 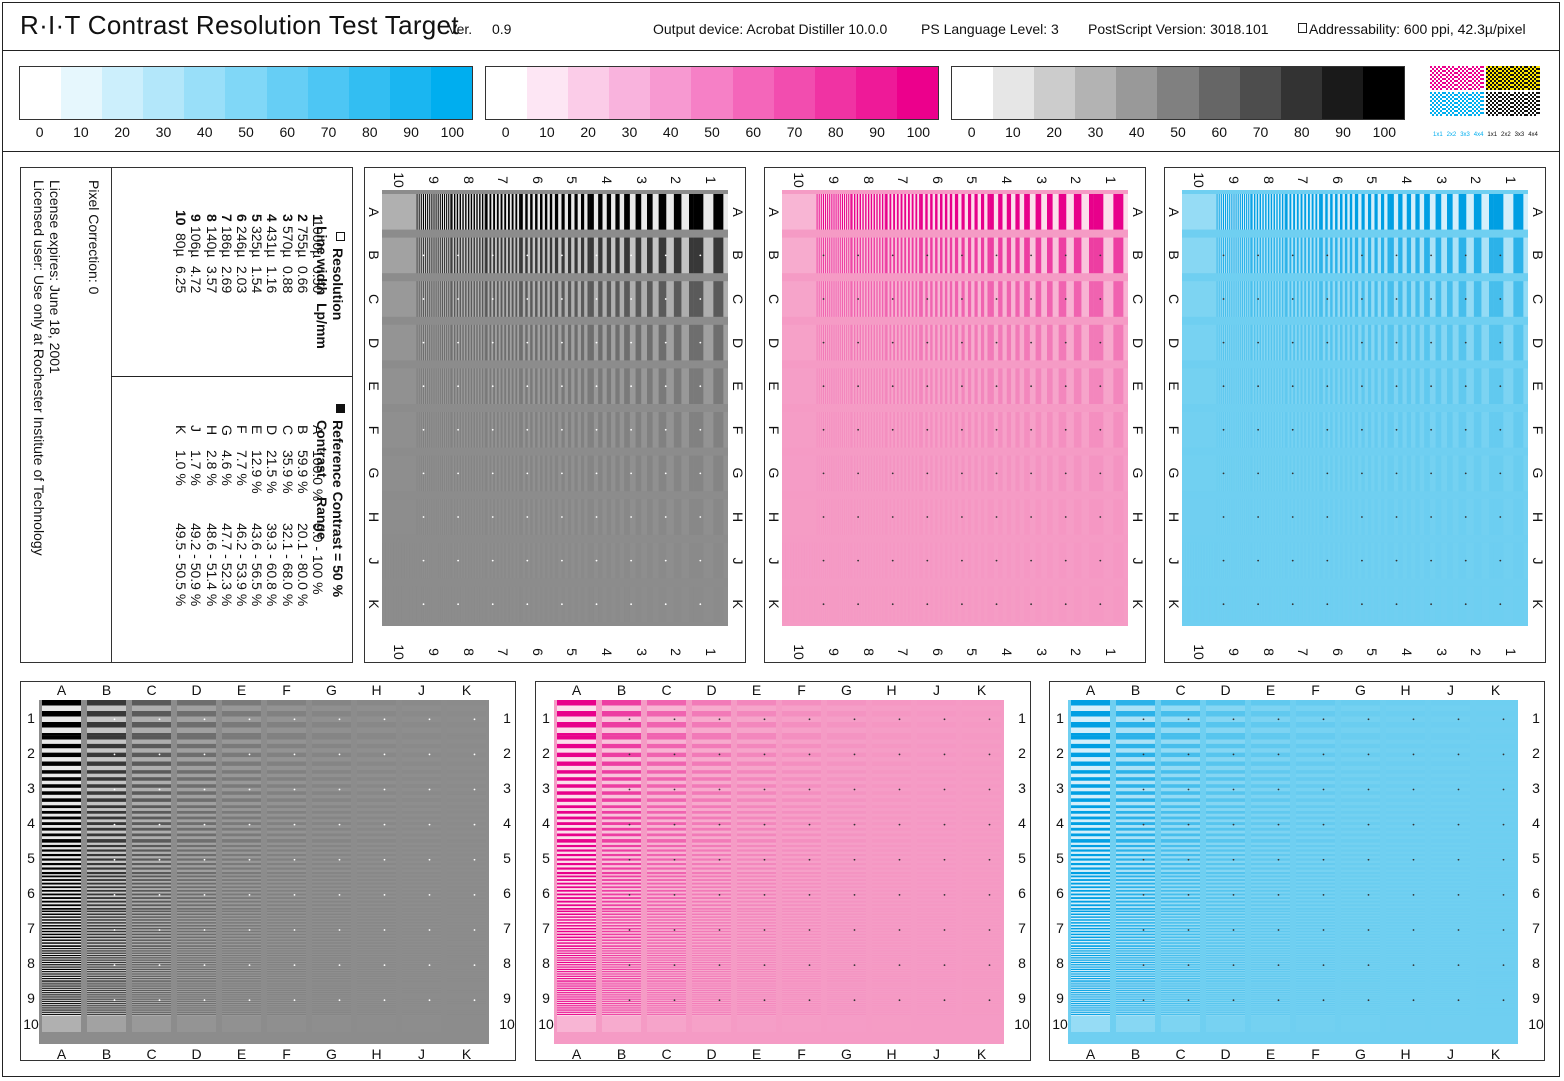 I want to click on cyan-tone-label: 100, so click(x=452, y=132).